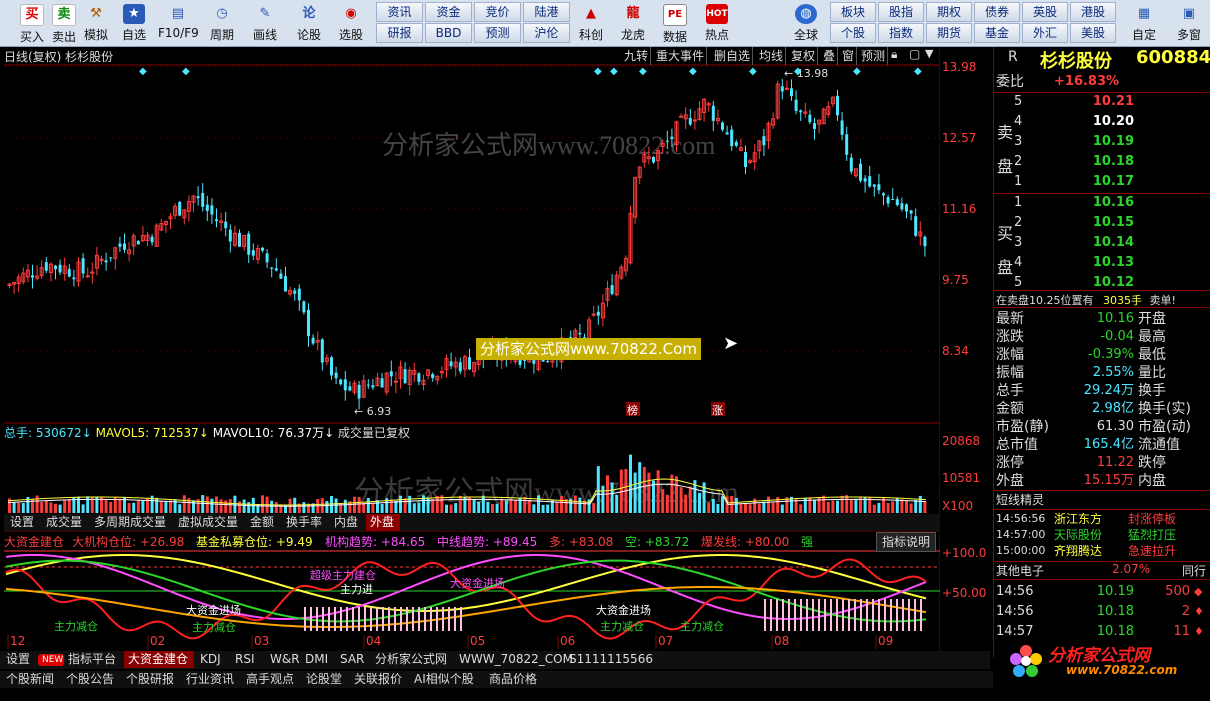 The image size is (1210, 701). I want to click on grid-btn-4: 研报, so click(399, 33).